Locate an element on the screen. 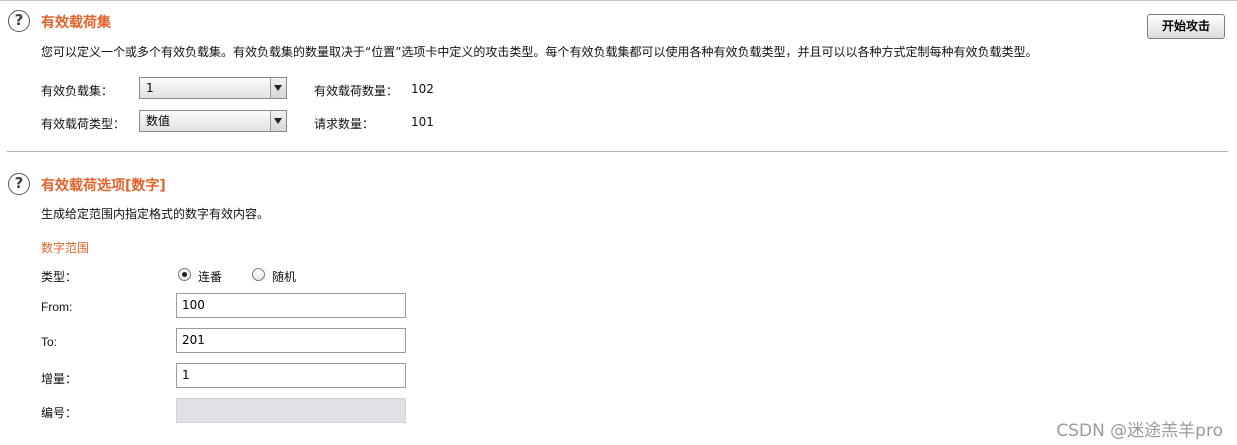 This screenshot has height=445, width=1237. number-input is located at coordinates (291, 410).